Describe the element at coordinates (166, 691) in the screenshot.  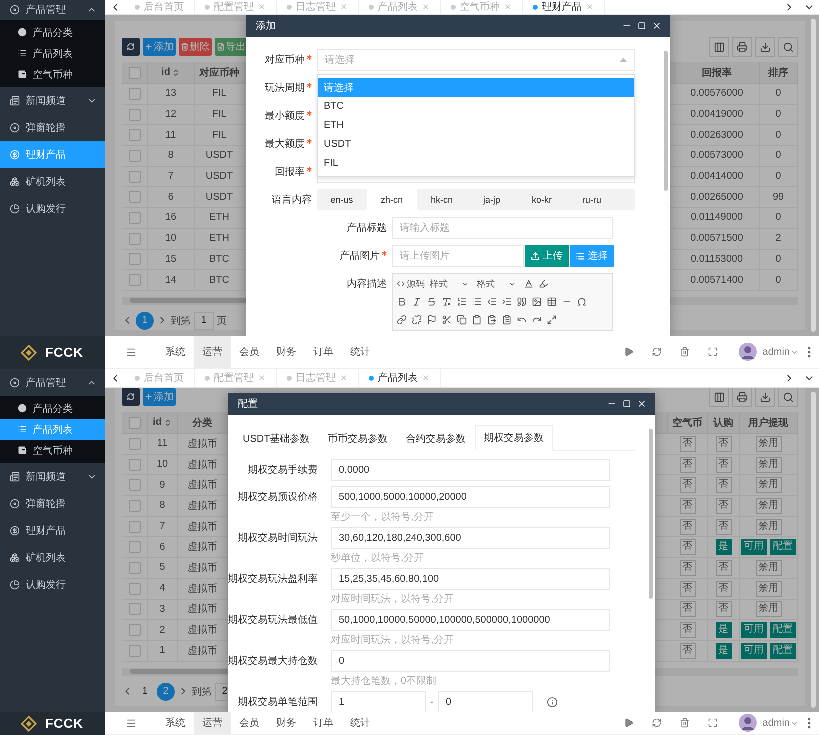
I see `page-number: 2` at that location.